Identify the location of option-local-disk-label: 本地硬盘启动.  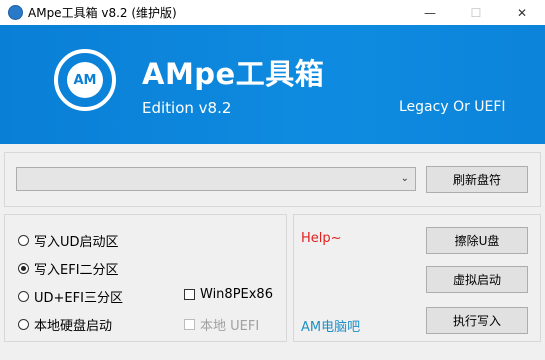
(73, 326).